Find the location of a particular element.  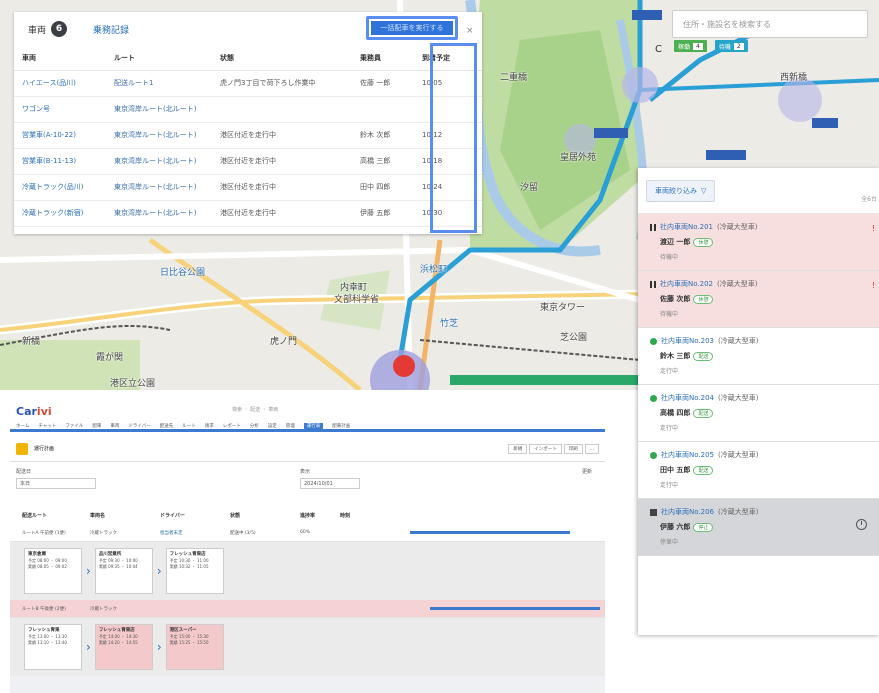

page-title: 運行計画 is located at coordinates (44, 449).